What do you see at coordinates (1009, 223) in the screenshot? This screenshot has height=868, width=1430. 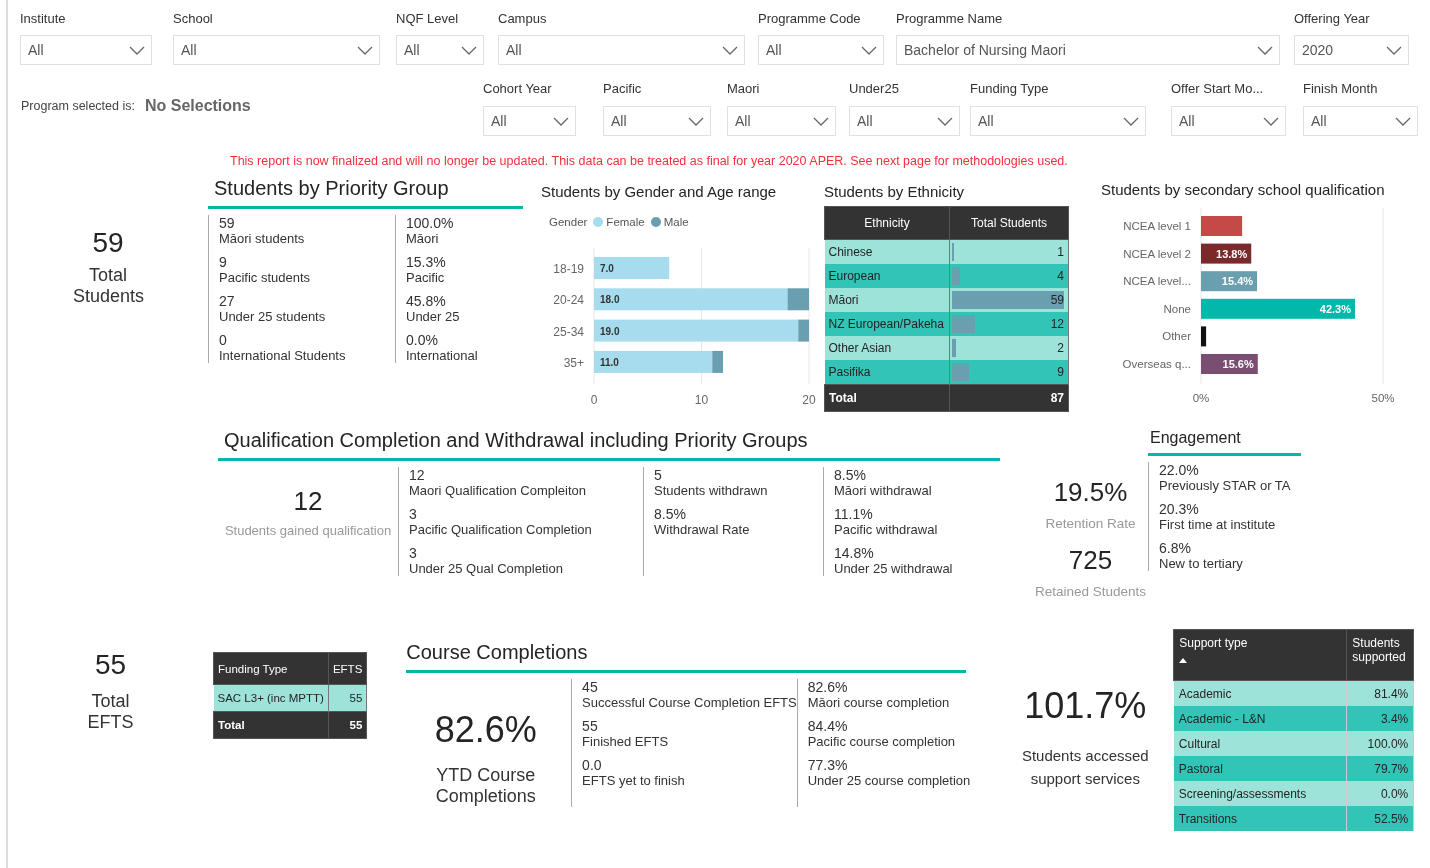 I see `column-header: Total Students` at bounding box center [1009, 223].